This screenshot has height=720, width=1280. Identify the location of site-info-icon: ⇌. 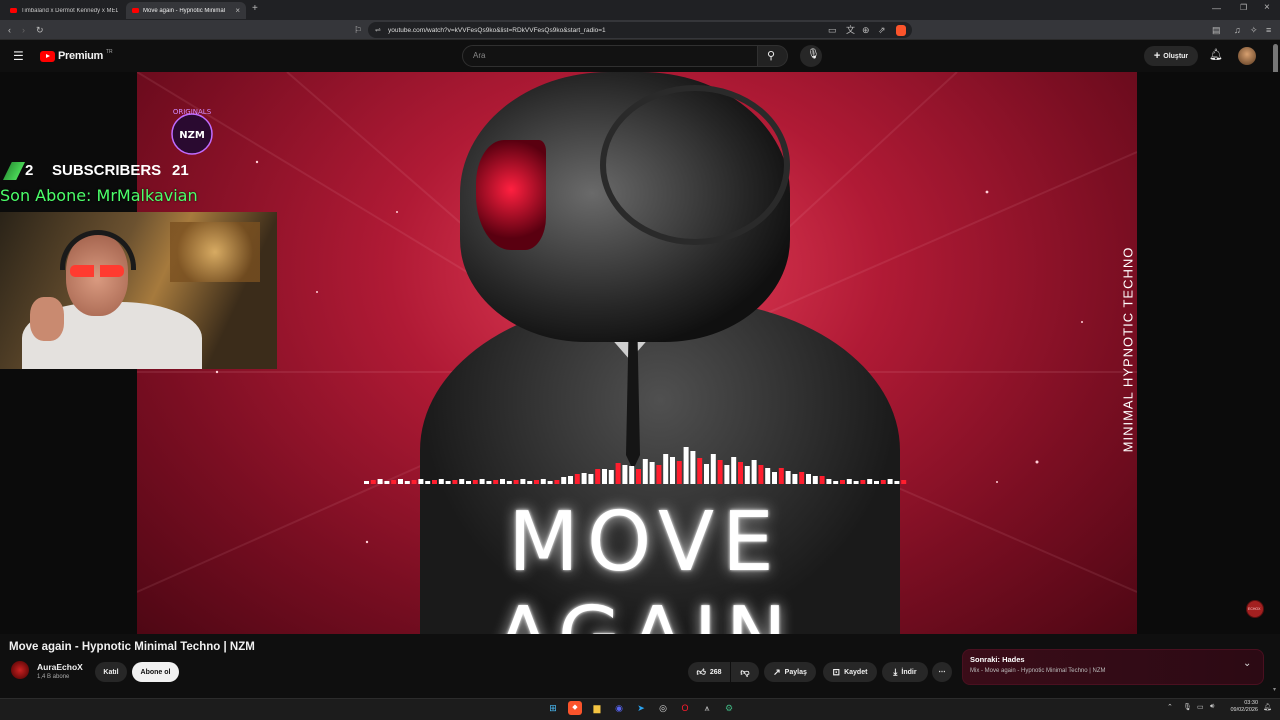
(378, 30).